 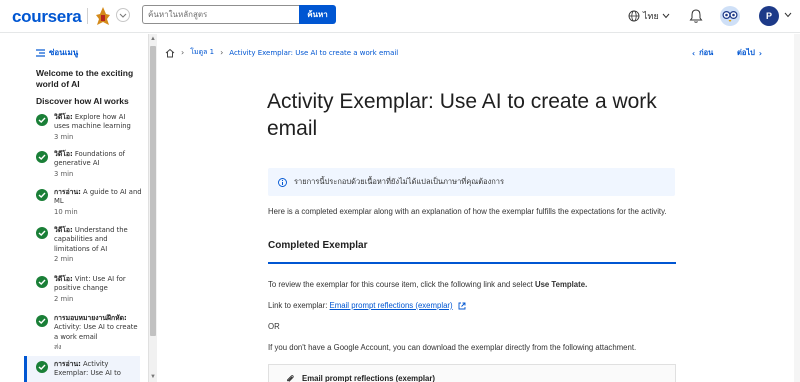 I want to click on coach-owl-icon, so click(x=730, y=16).